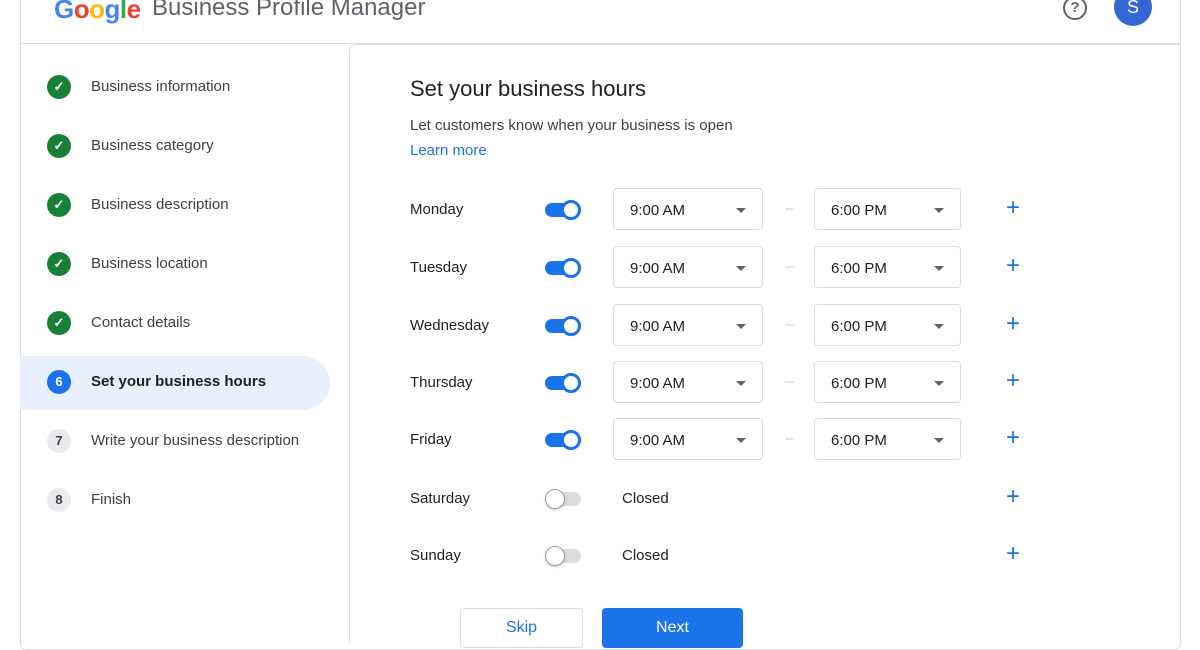 The image size is (1200, 650). I want to click on day-row: Saturday Closed +, so click(730, 499).